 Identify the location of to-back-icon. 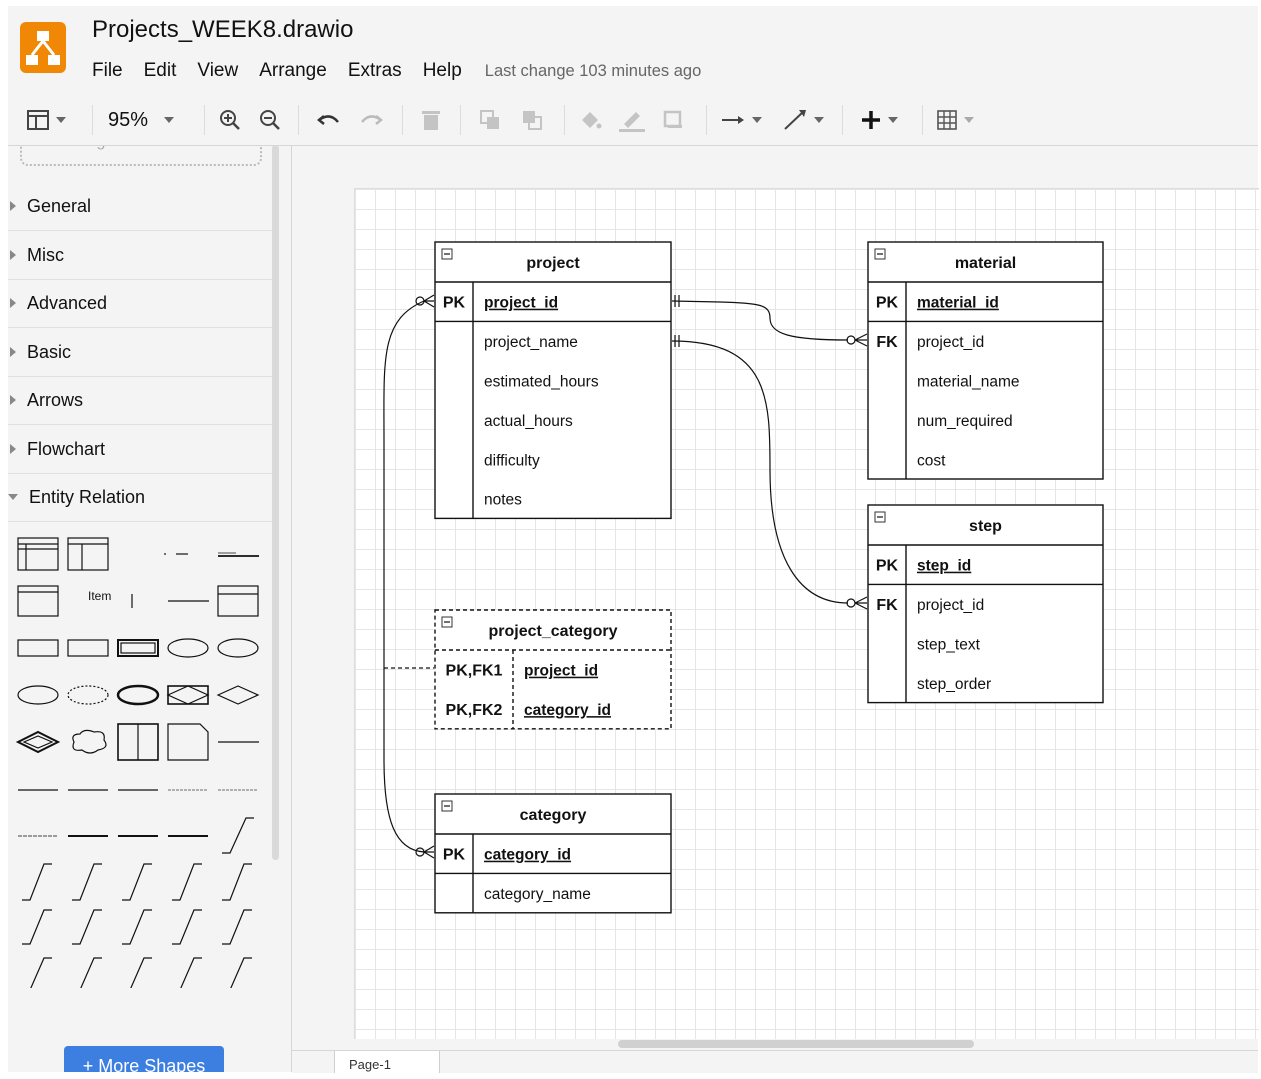
(532, 120).